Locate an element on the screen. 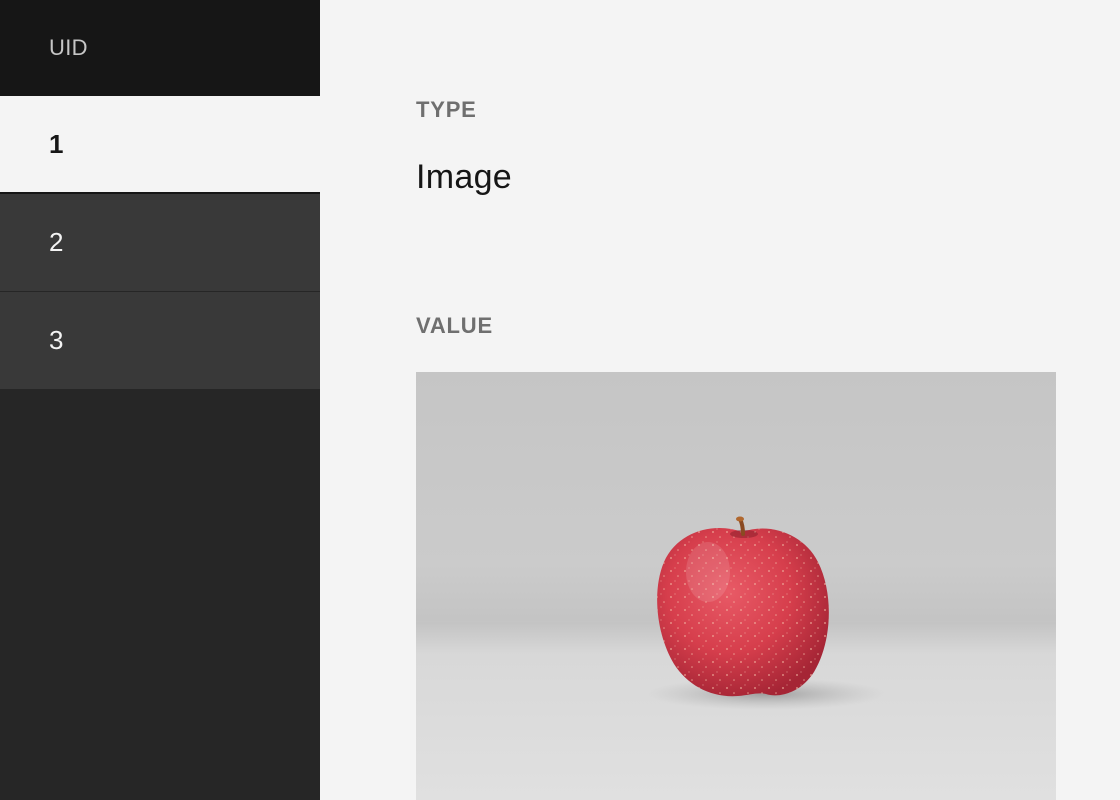 The height and width of the screenshot is (800, 1120). type-value: Image is located at coordinates (464, 177).